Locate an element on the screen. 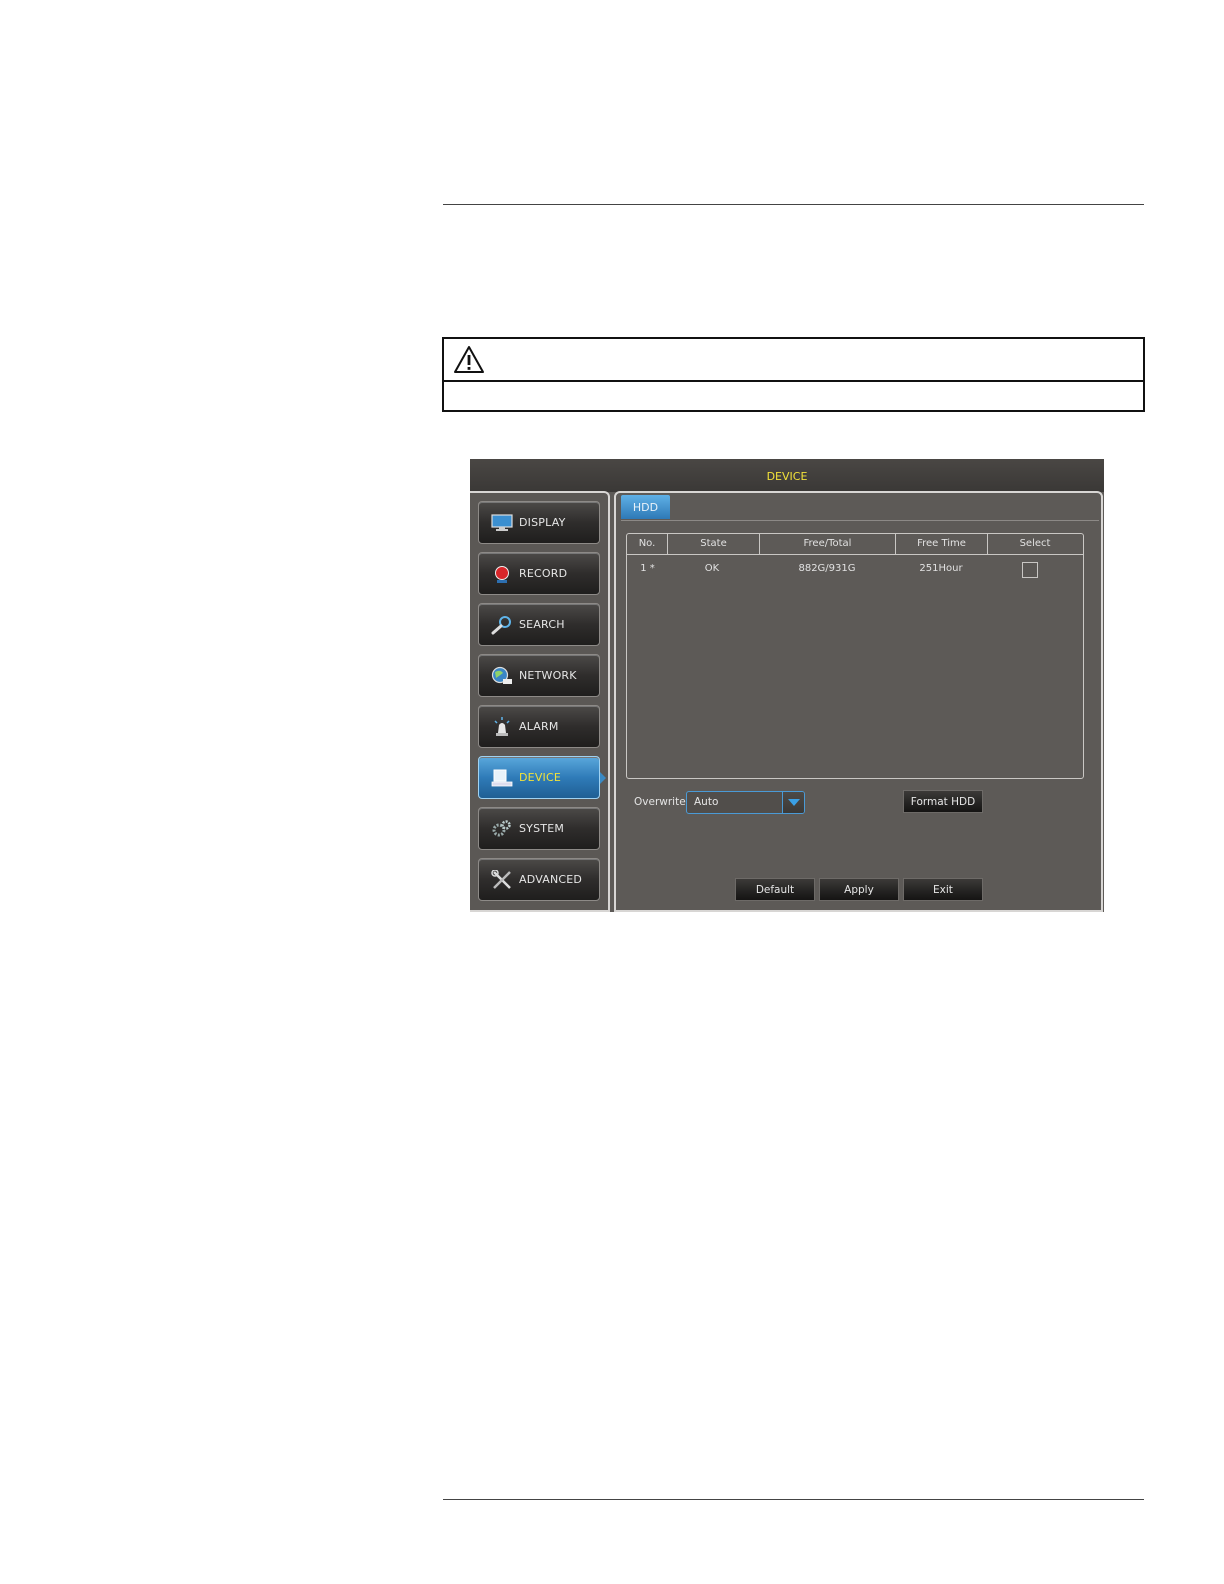 This screenshot has height=1584, width=1224. sidebar-item-label: ALARM is located at coordinates (539, 726).